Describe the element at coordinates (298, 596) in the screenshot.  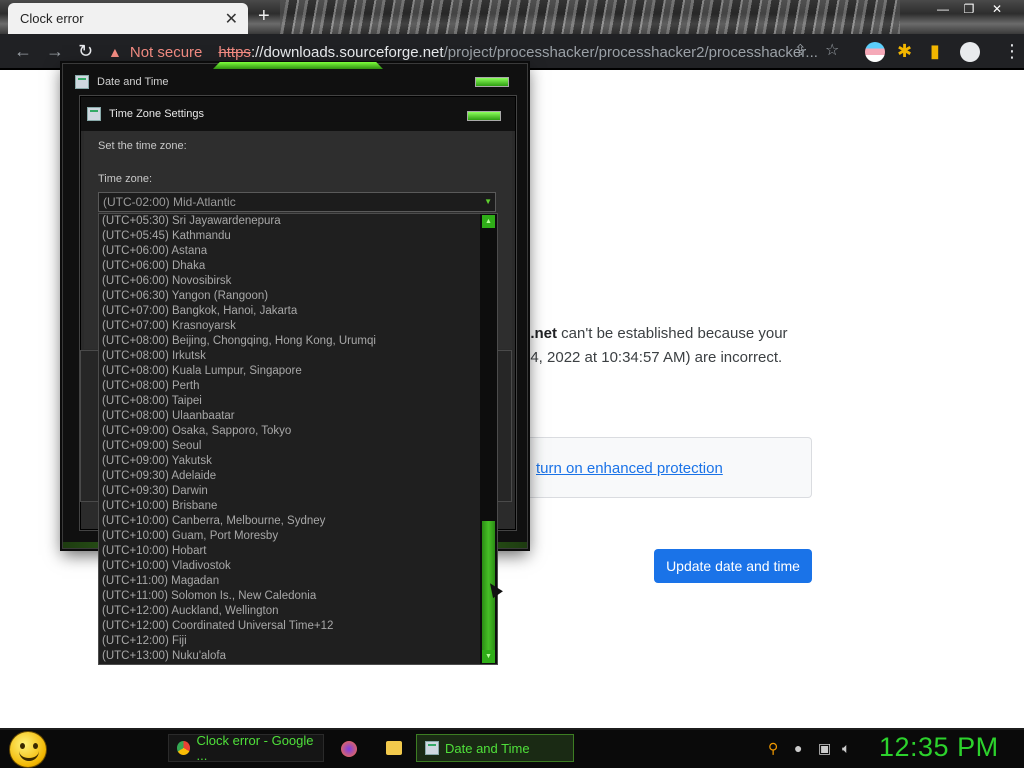
I see `time-zone-option: (UTC+11:00) Solomon Is., New Caledonia` at that location.